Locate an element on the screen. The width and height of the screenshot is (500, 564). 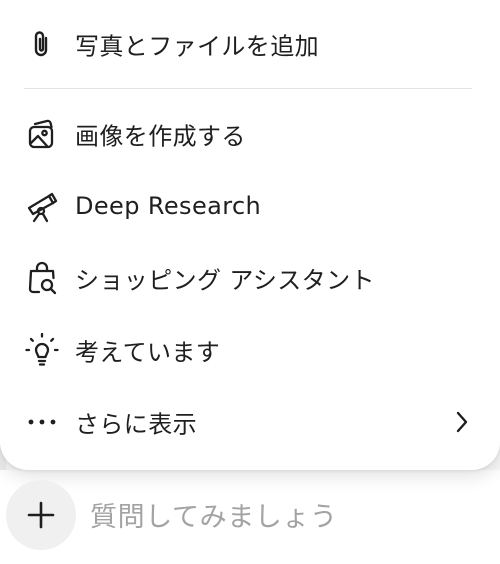
menu-divider is located at coordinates (248, 88).